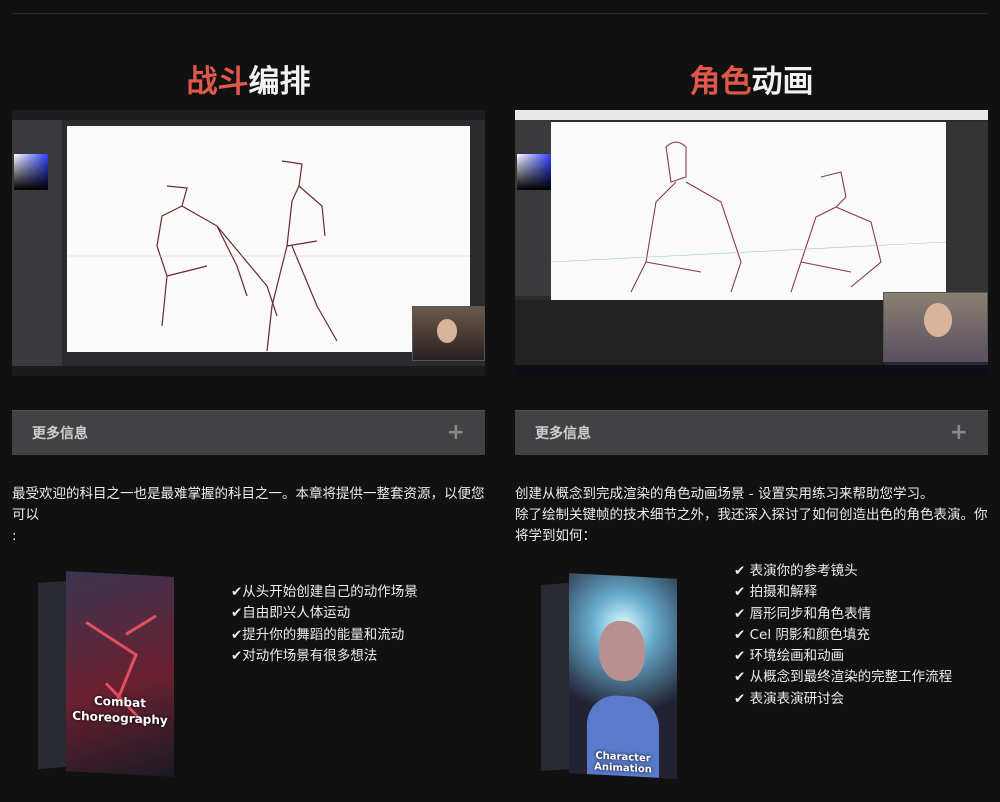 The height and width of the screenshot is (802, 1000). I want to click on section-title: 角色动画, so click(751, 82).